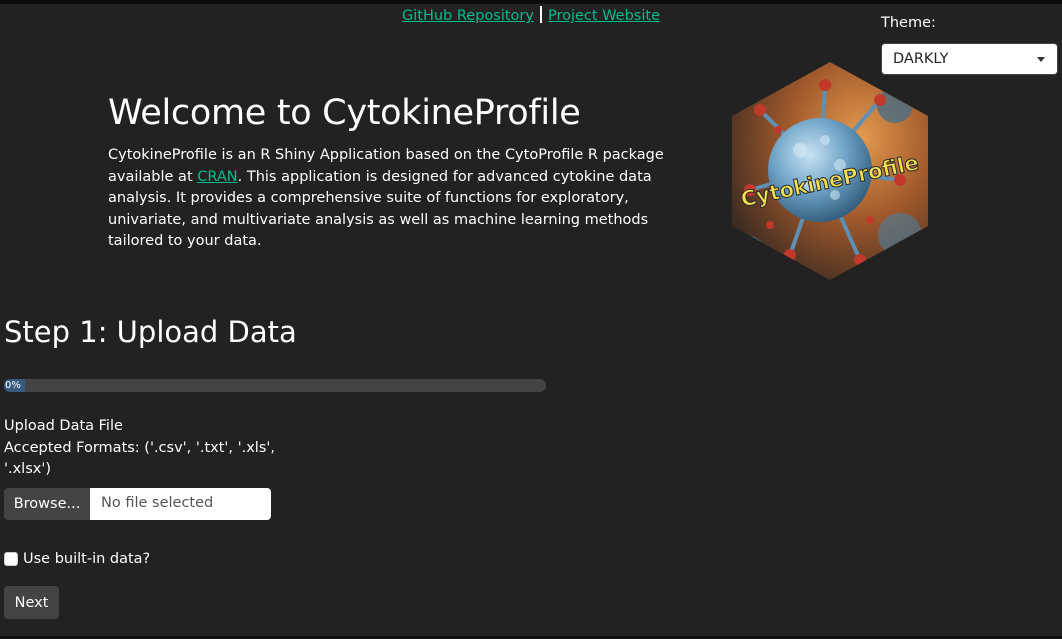  I want to click on caret-down-icon, so click(1041, 59).